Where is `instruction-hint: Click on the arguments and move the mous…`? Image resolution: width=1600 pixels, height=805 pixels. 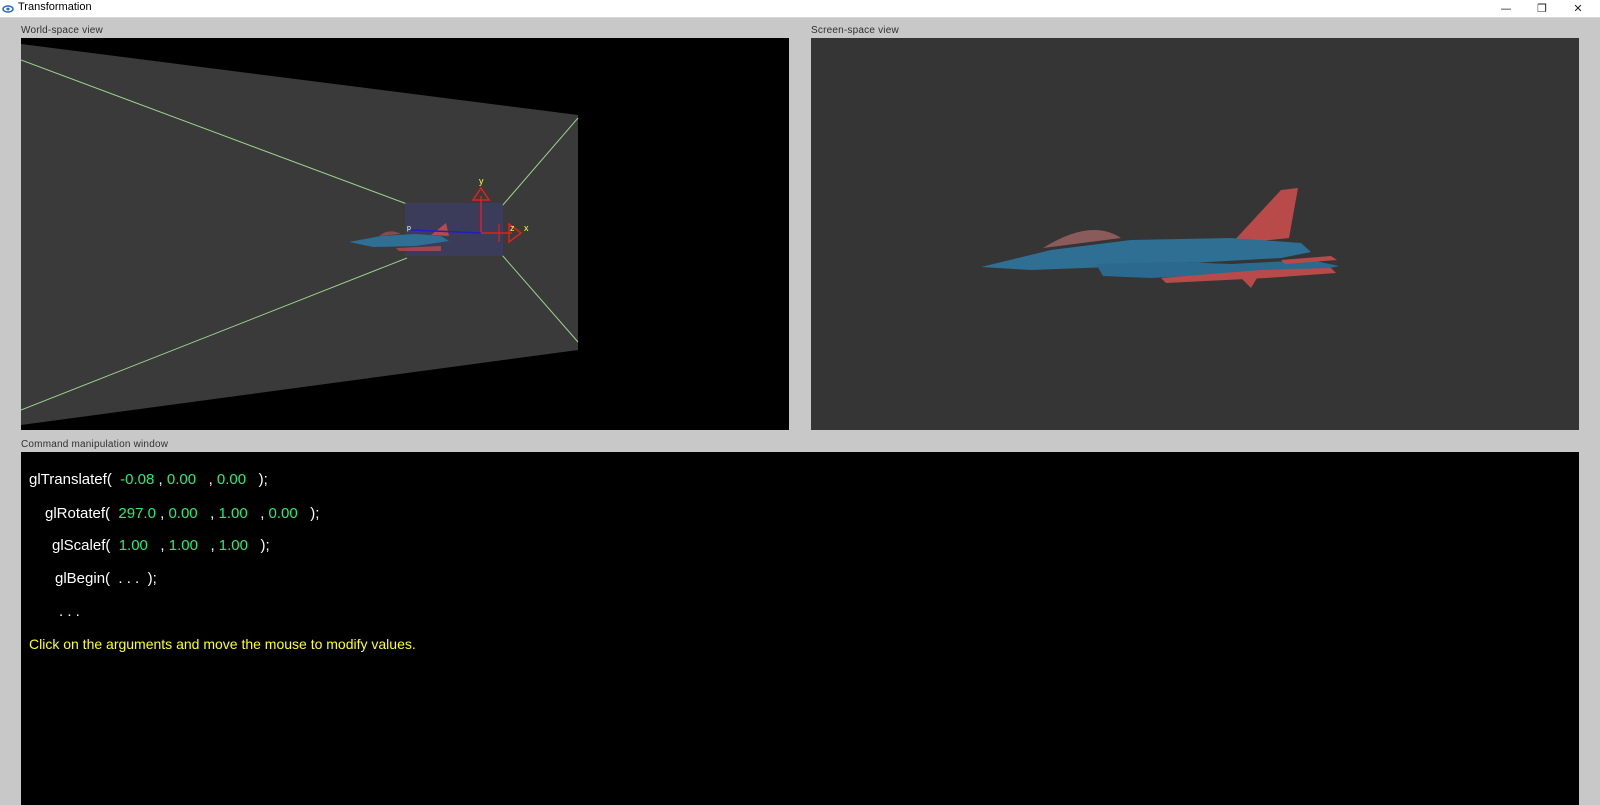
instruction-hint: Click on the arguments and move the mous… is located at coordinates (222, 644).